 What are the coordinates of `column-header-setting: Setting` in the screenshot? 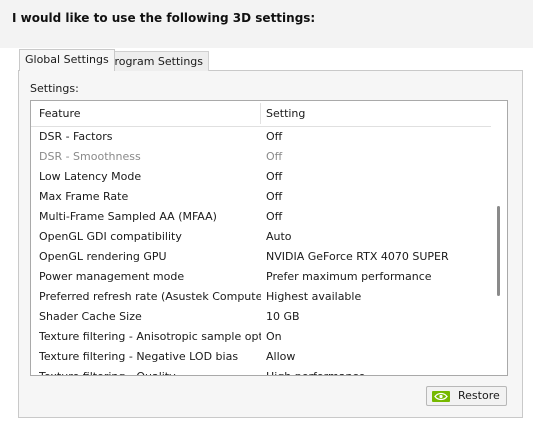 It's located at (285, 113).